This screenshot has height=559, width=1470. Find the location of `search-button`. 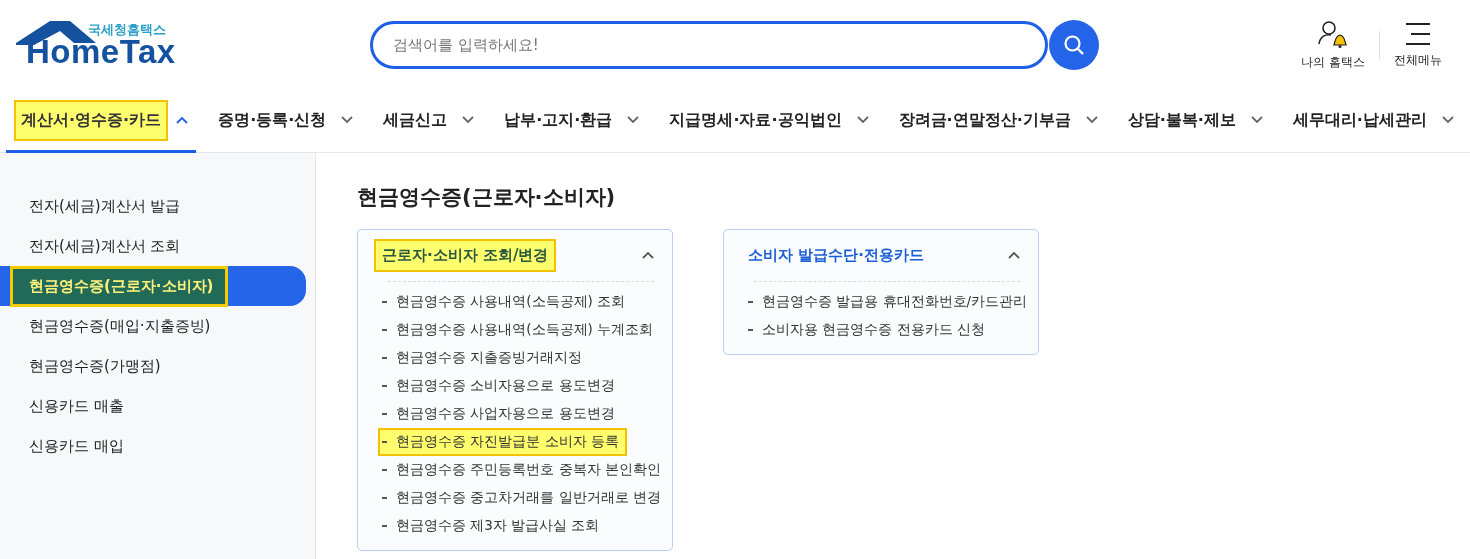

search-button is located at coordinates (1074, 45).